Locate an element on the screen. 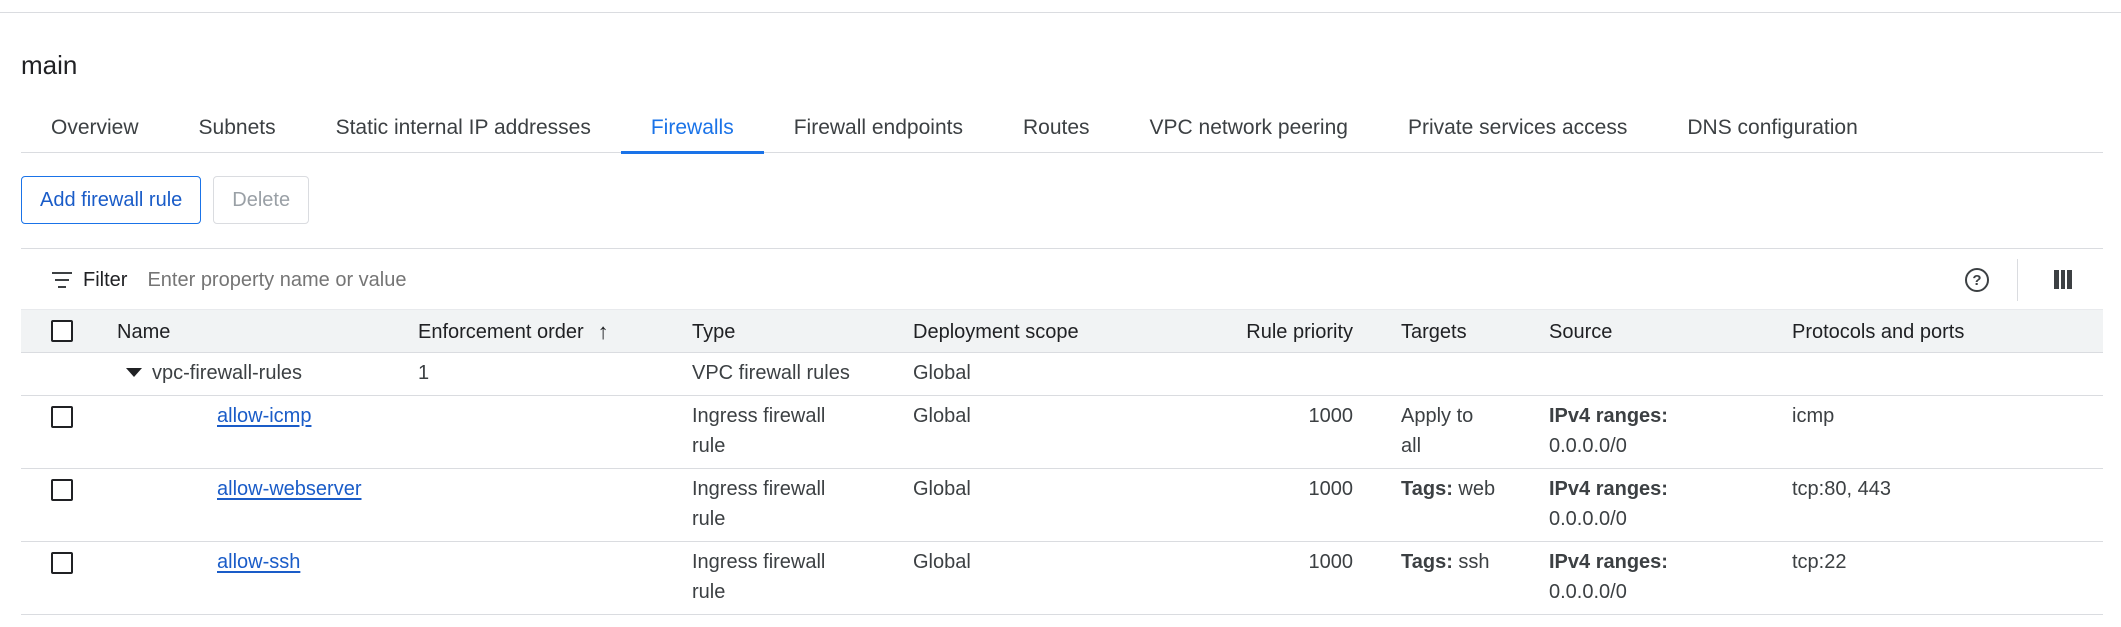 Image resolution: width=2121 pixels, height=627 pixels. header-name: Name is located at coordinates (143, 332).